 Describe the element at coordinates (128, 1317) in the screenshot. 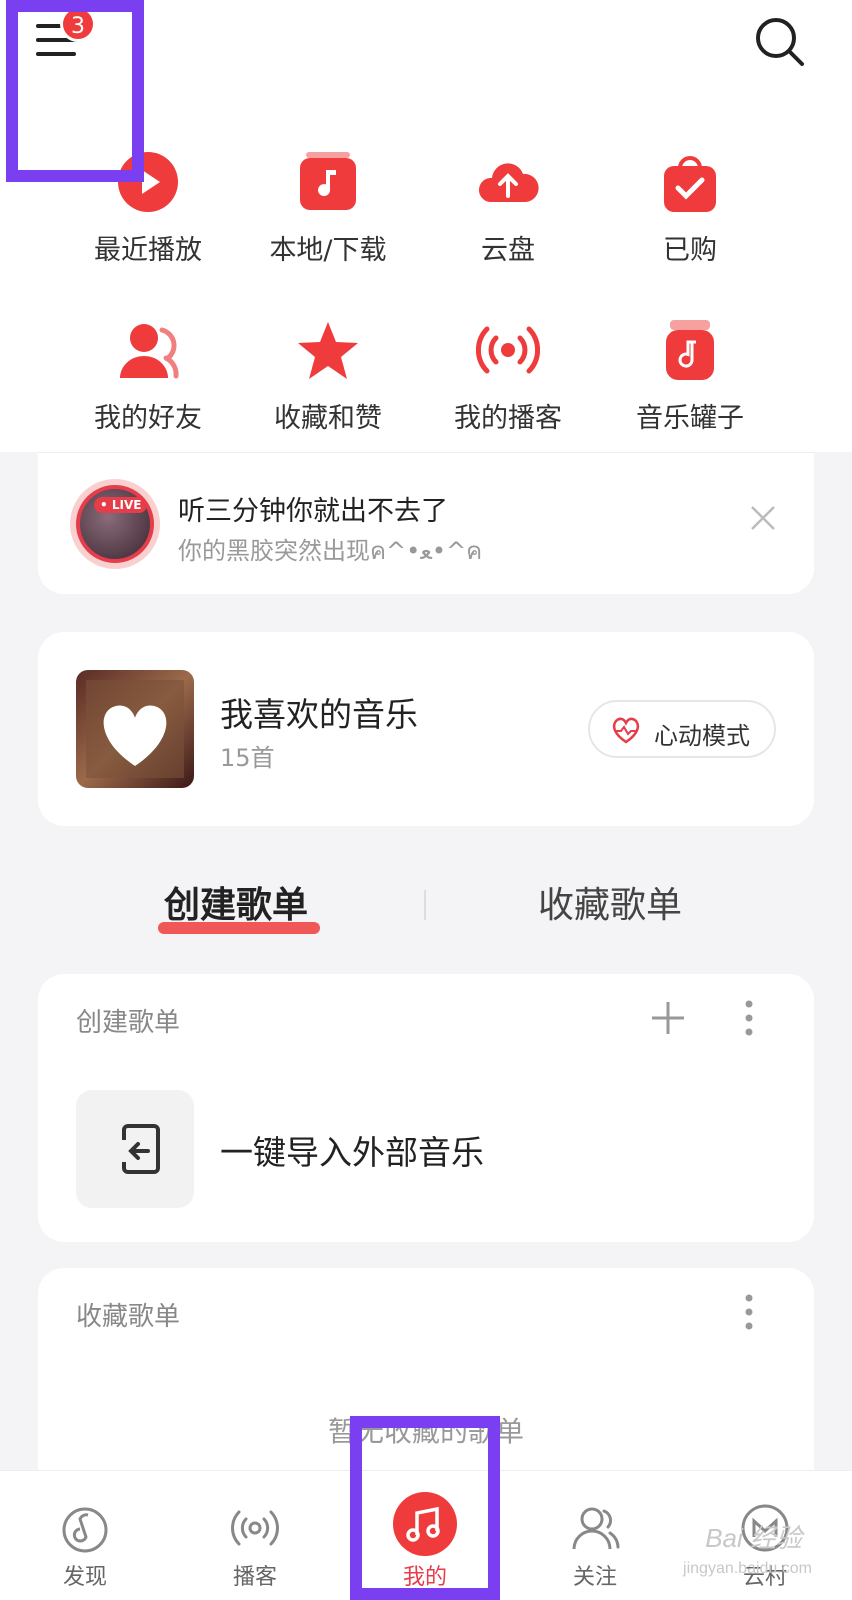

I see `collected-section-title: 收藏歌单` at that location.